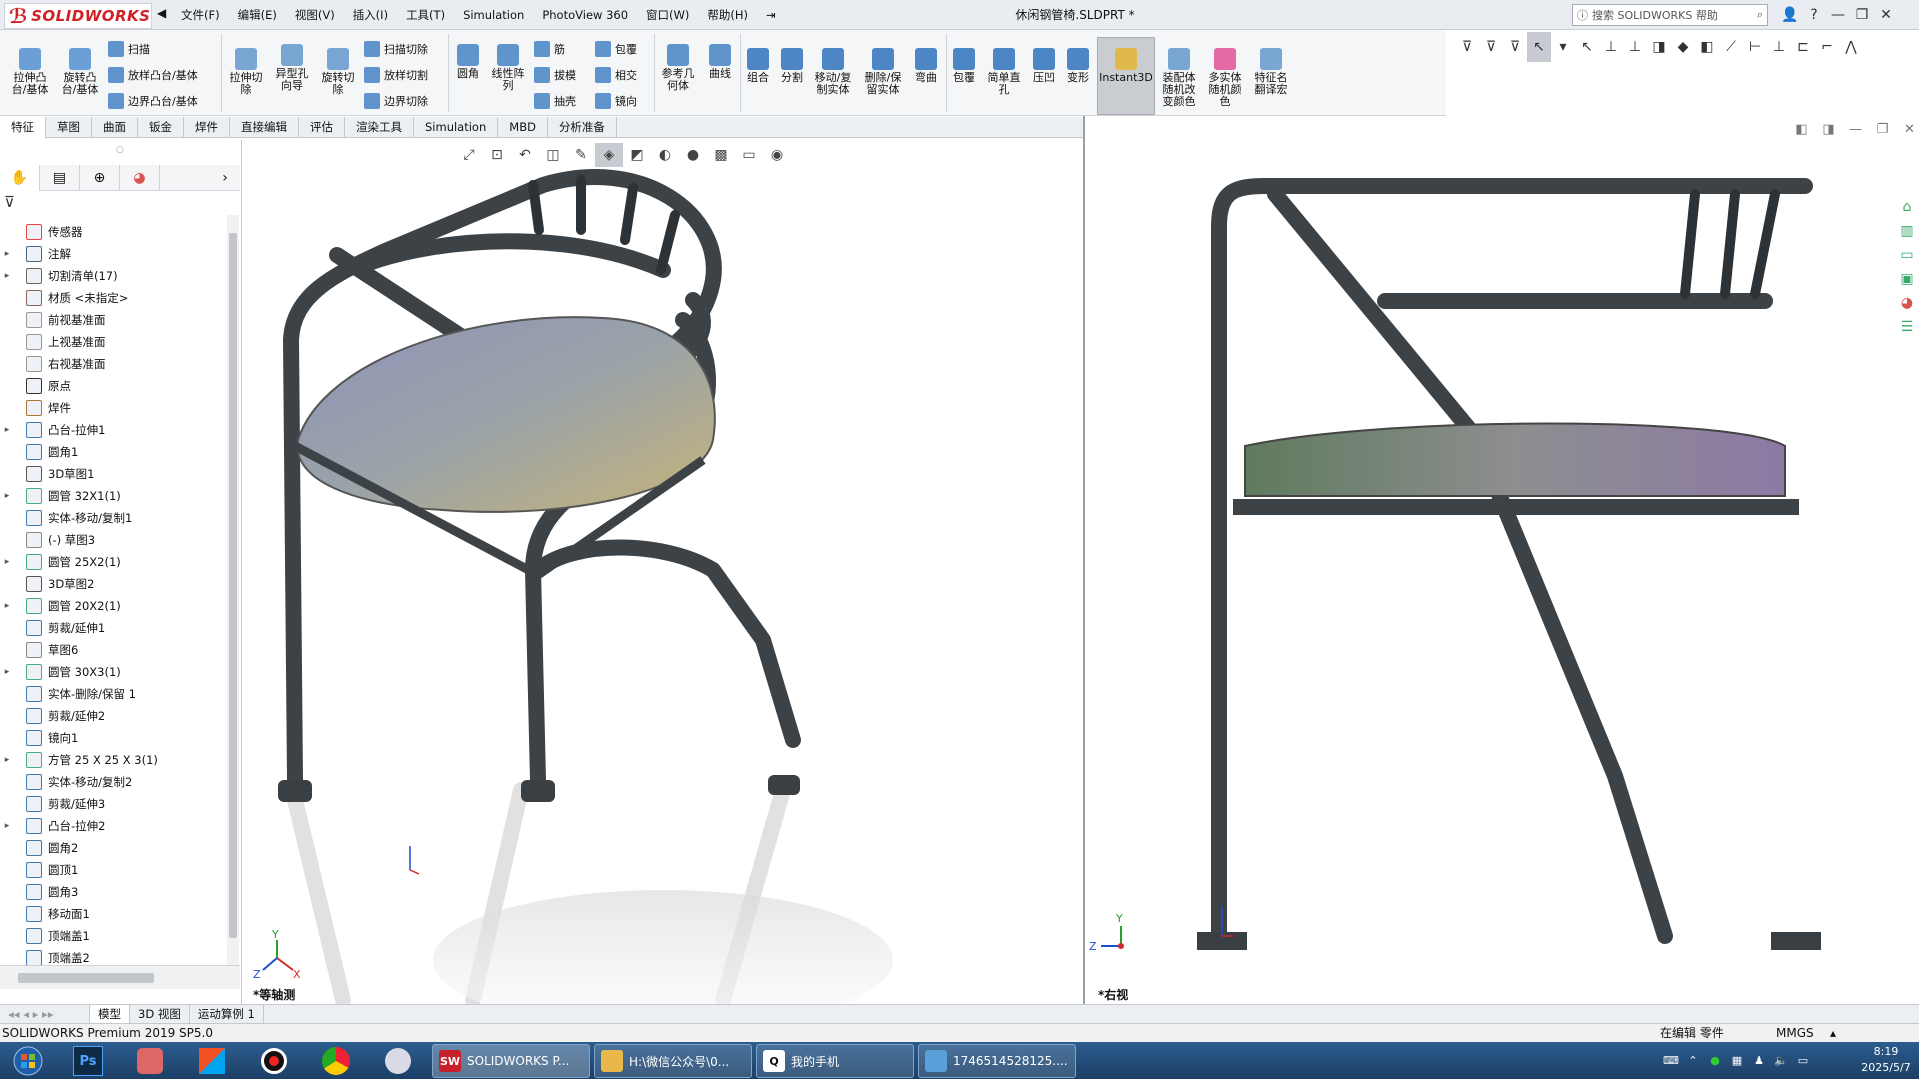 The image size is (1919, 1079). I want to click on tree-node: ▸ 凸台-拉伸2, so click(52, 826).